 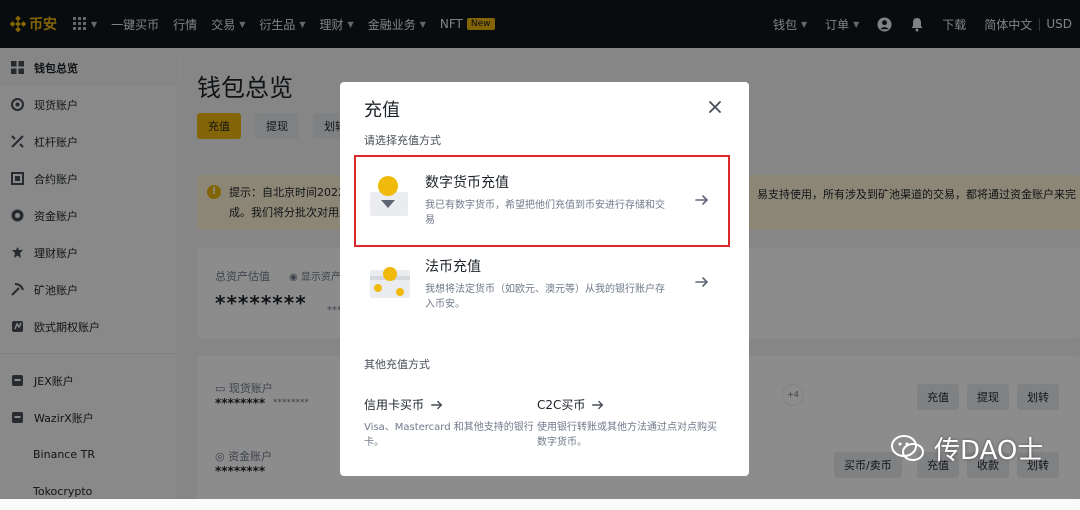 I want to click on modal-title: 充值, so click(x=382, y=110).